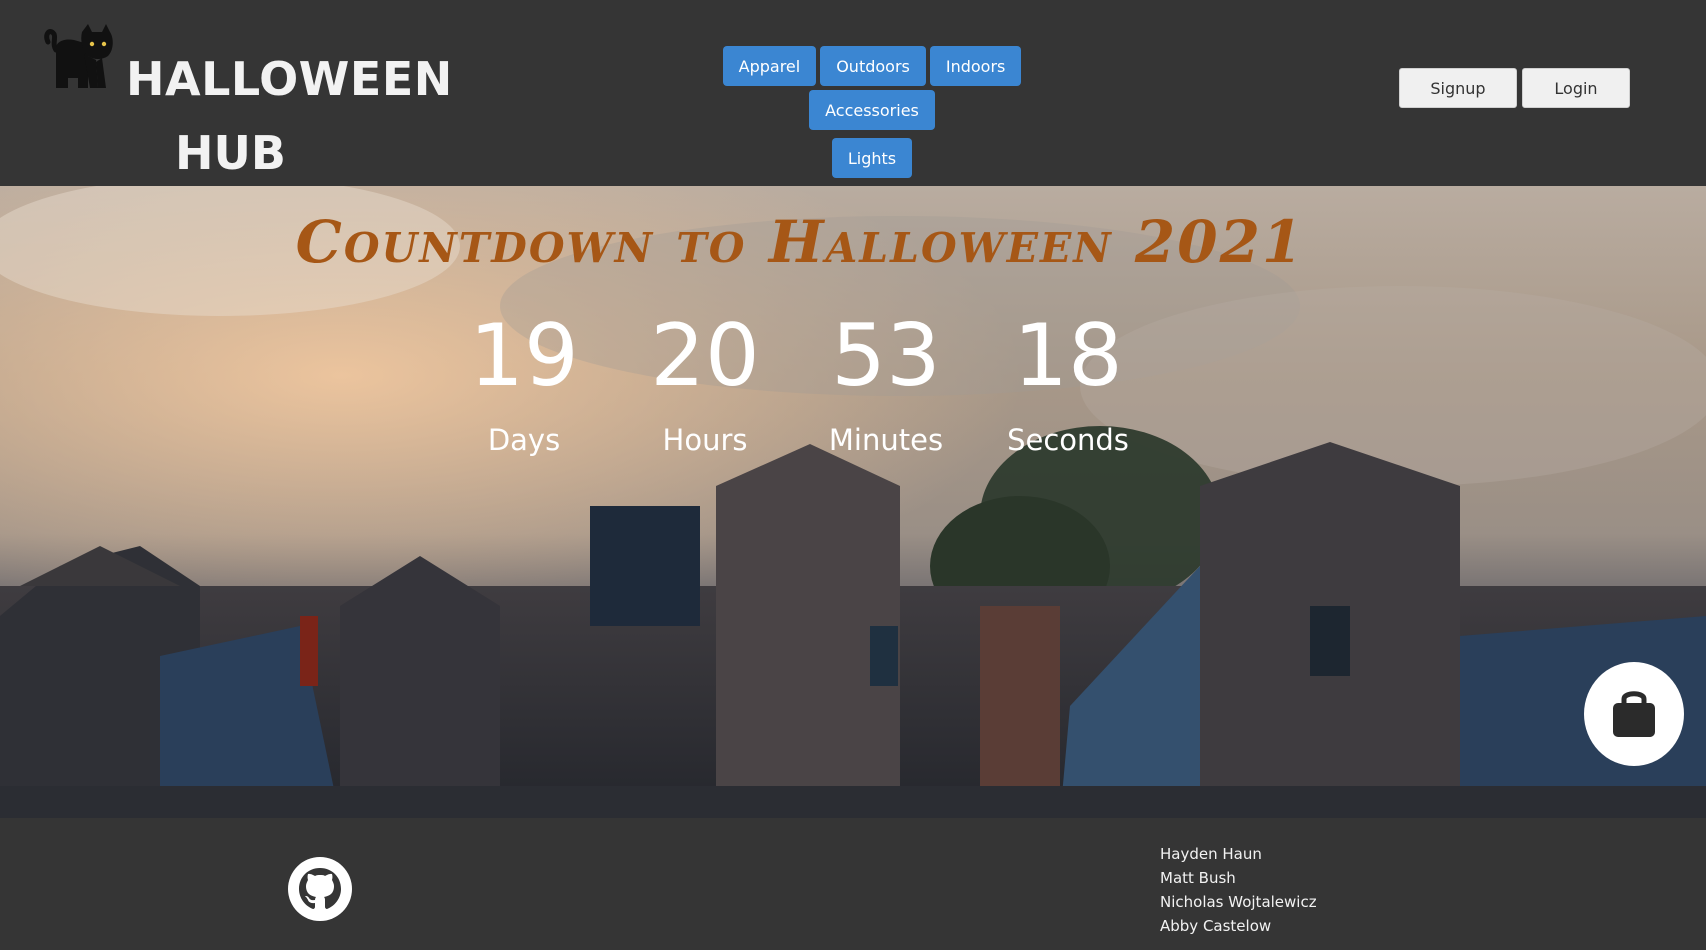  What do you see at coordinates (1068, 440) in the screenshot?
I see `countdown-seconds-label: Seconds` at bounding box center [1068, 440].